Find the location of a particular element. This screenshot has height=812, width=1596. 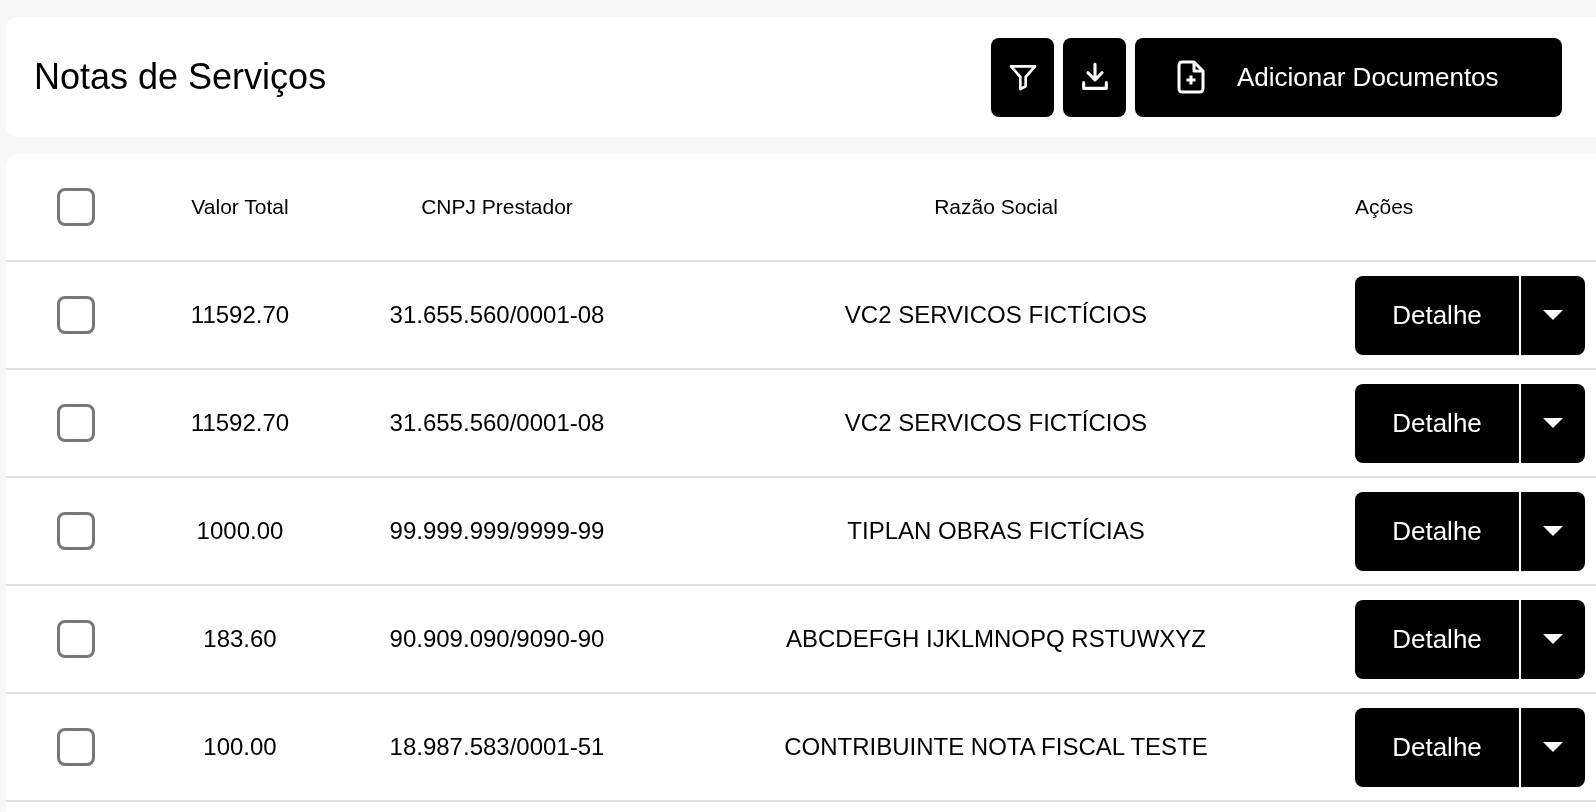

filter-button is located at coordinates (1022, 77).